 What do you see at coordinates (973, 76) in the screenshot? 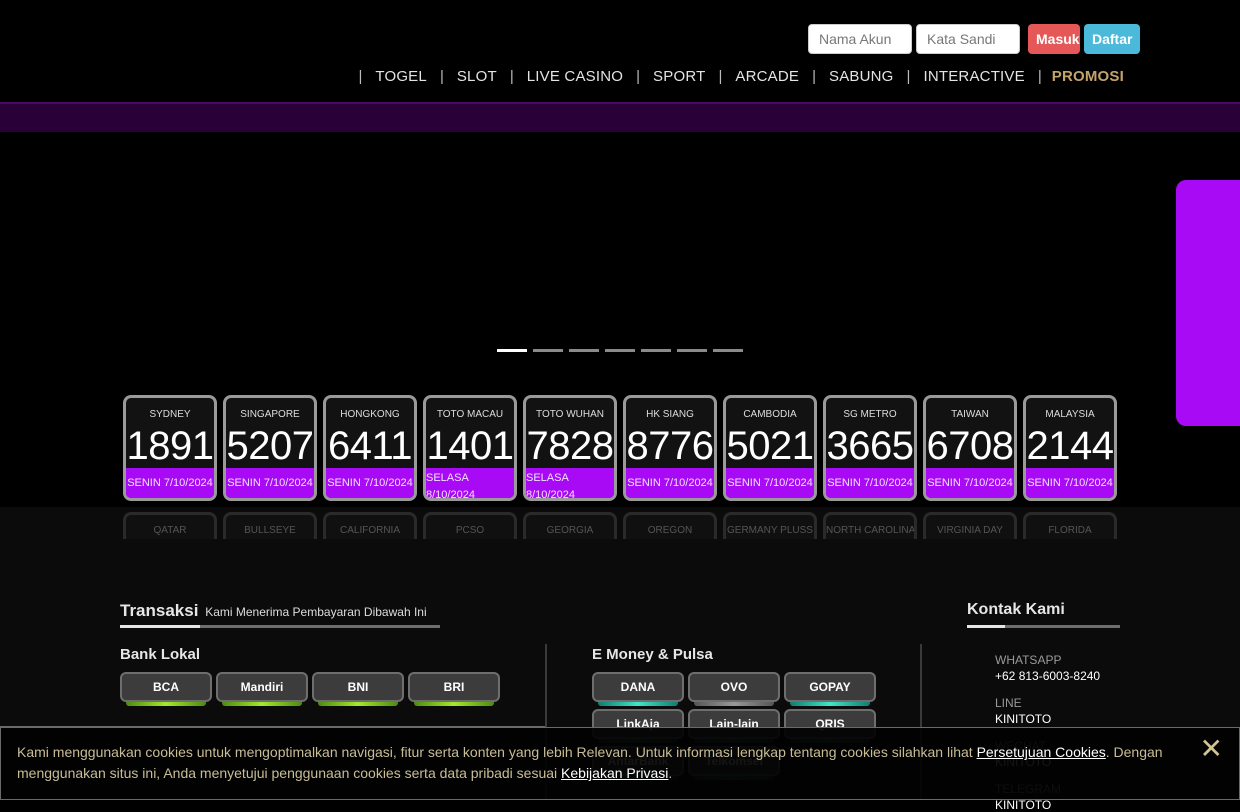
I see `nav-item-interactive: INTERACTIVE` at bounding box center [973, 76].